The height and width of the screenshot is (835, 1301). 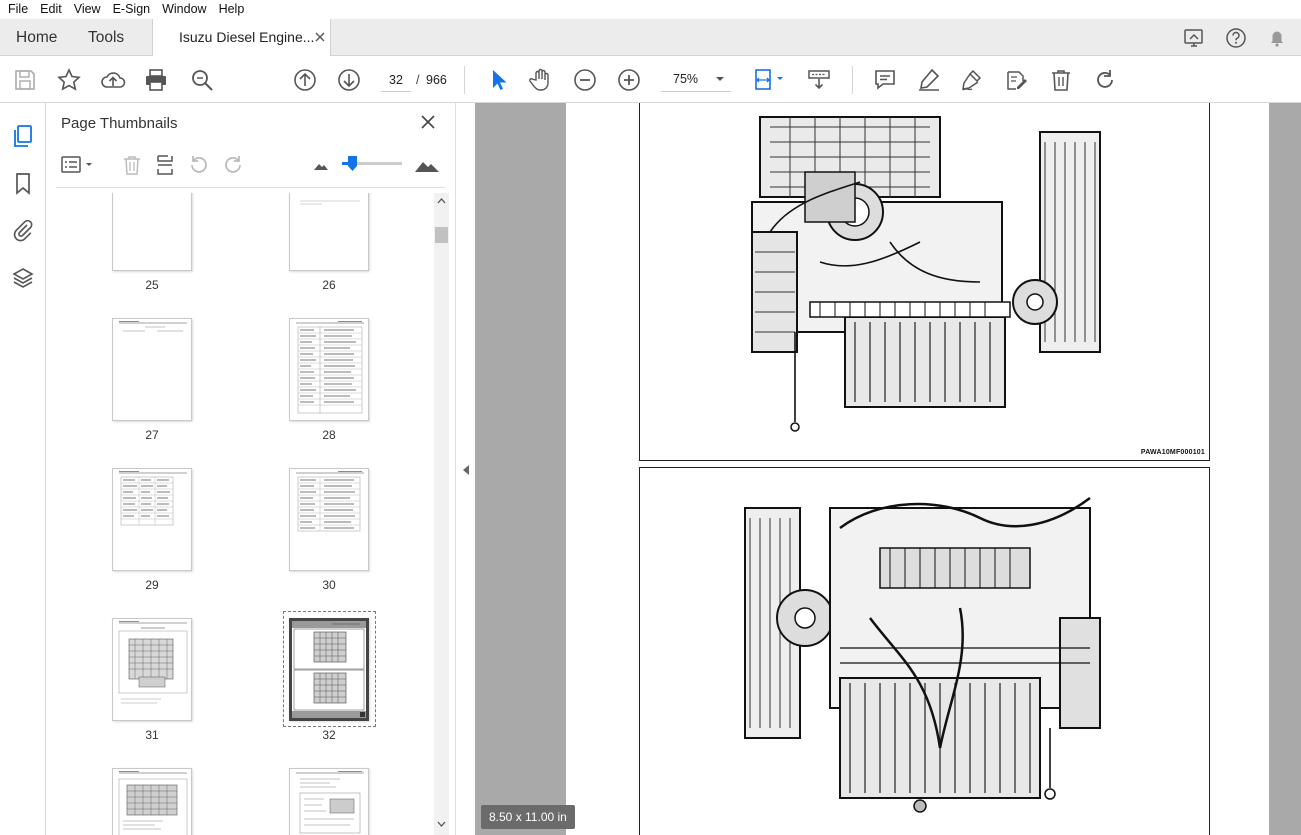 What do you see at coordinates (23, 136) in the screenshot?
I see `page-thumbnails-icon` at bounding box center [23, 136].